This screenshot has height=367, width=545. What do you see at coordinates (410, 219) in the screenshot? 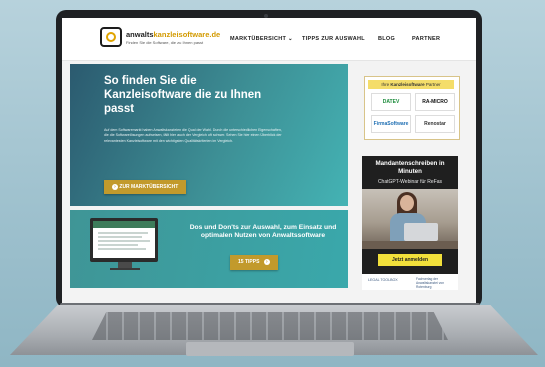
I see `webinar-photo` at bounding box center [410, 219].